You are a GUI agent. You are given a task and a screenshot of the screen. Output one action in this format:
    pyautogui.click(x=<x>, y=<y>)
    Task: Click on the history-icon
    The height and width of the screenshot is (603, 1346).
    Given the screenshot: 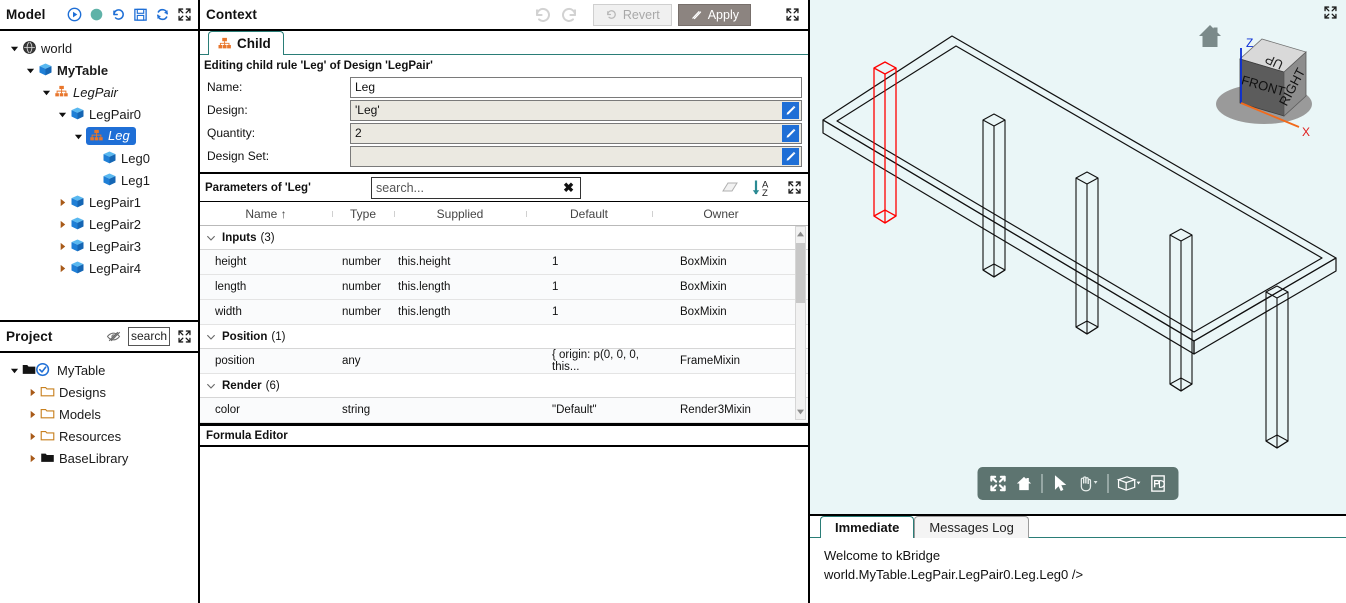 What is the action you would take?
    pyautogui.click(x=118, y=14)
    